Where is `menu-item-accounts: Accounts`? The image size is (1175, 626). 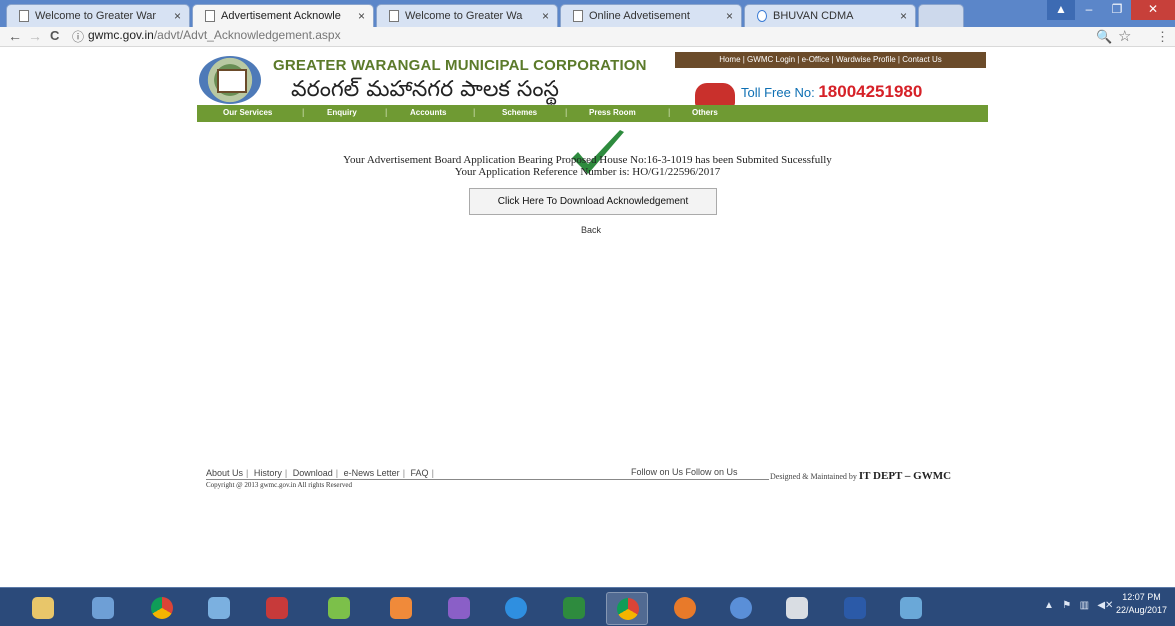
menu-item-accounts: Accounts is located at coordinates (428, 112).